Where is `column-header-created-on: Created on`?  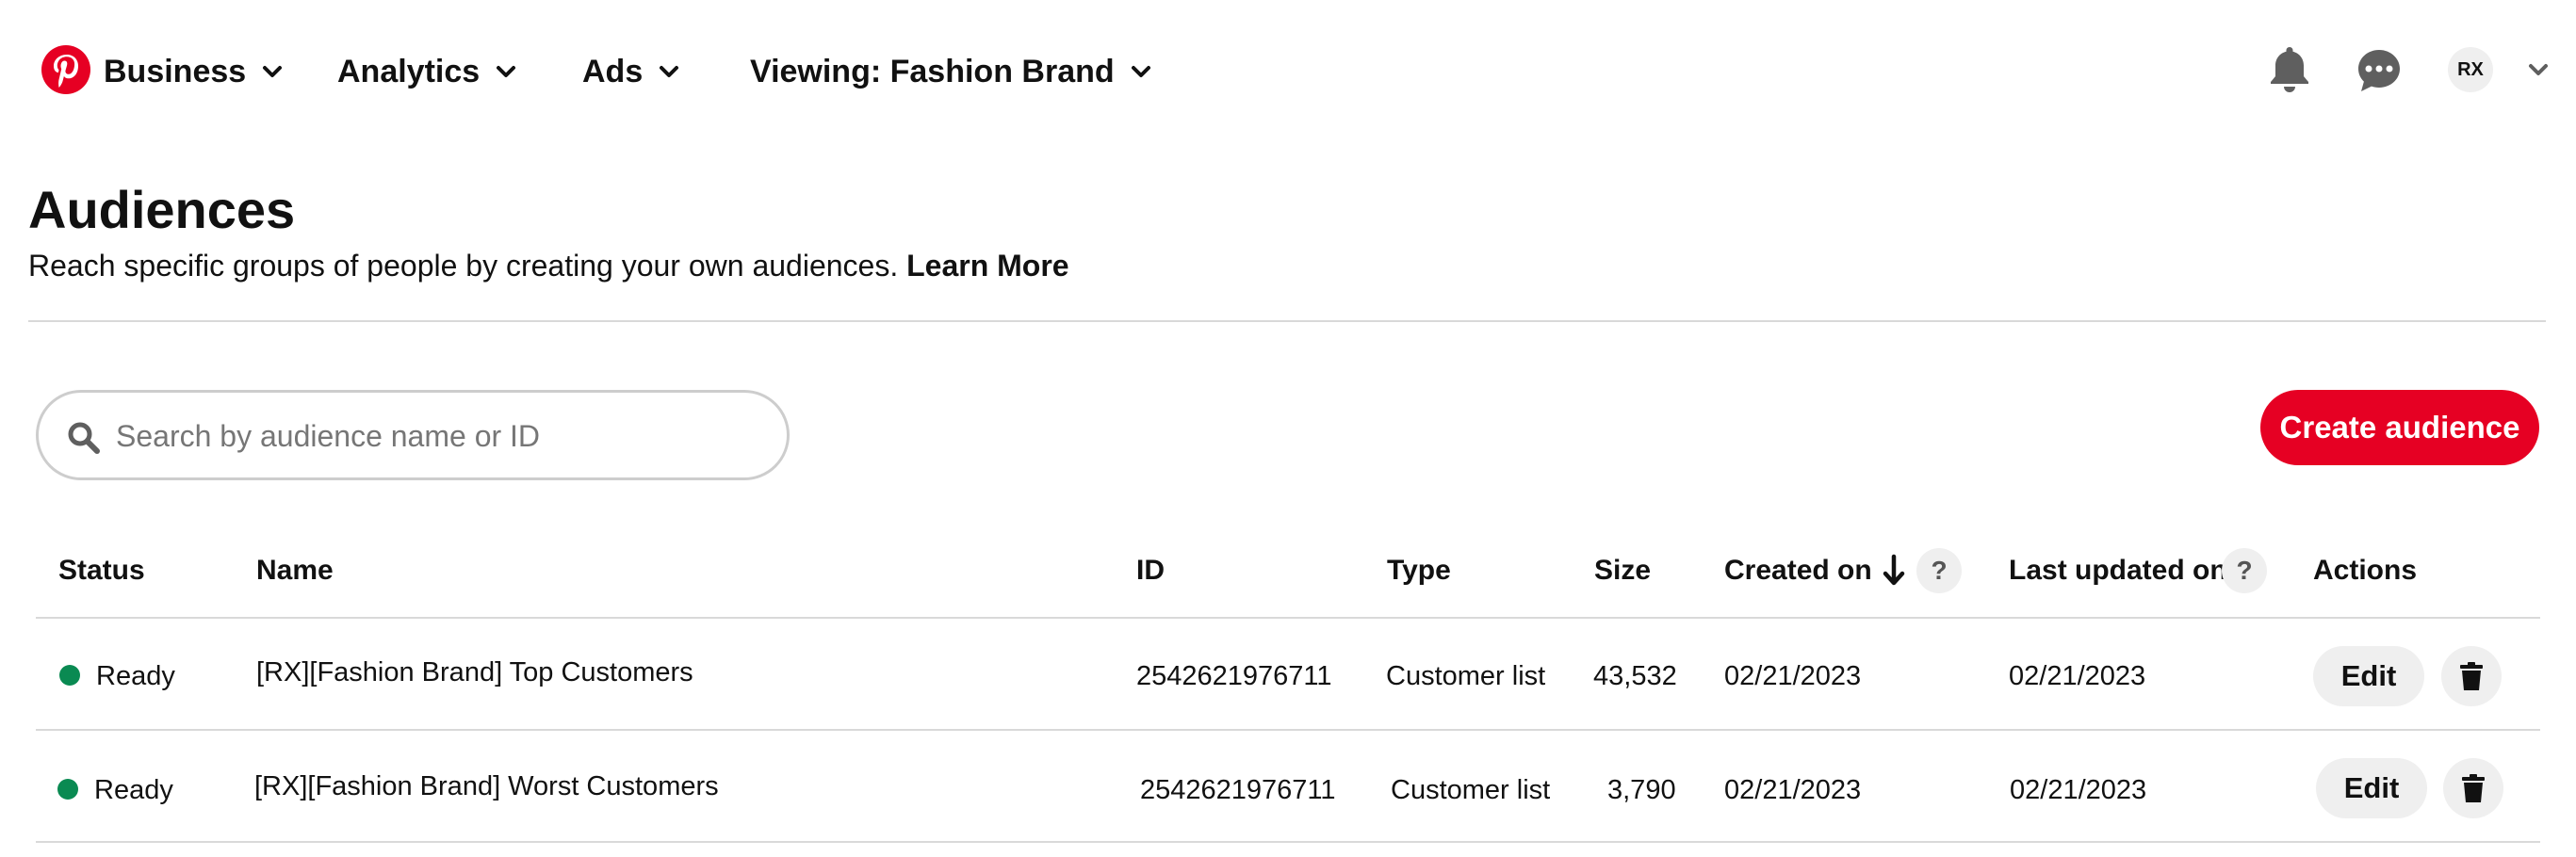 column-header-created-on: Created on is located at coordinates (1798, 571).